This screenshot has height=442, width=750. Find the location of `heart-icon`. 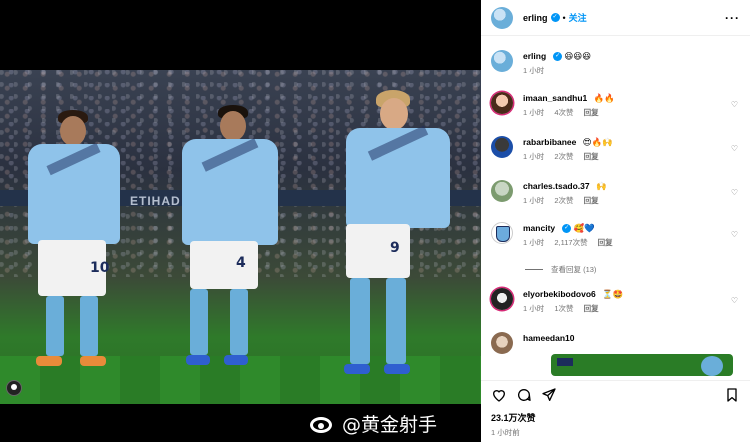

heart-icon is located at coordinates (499, 395).